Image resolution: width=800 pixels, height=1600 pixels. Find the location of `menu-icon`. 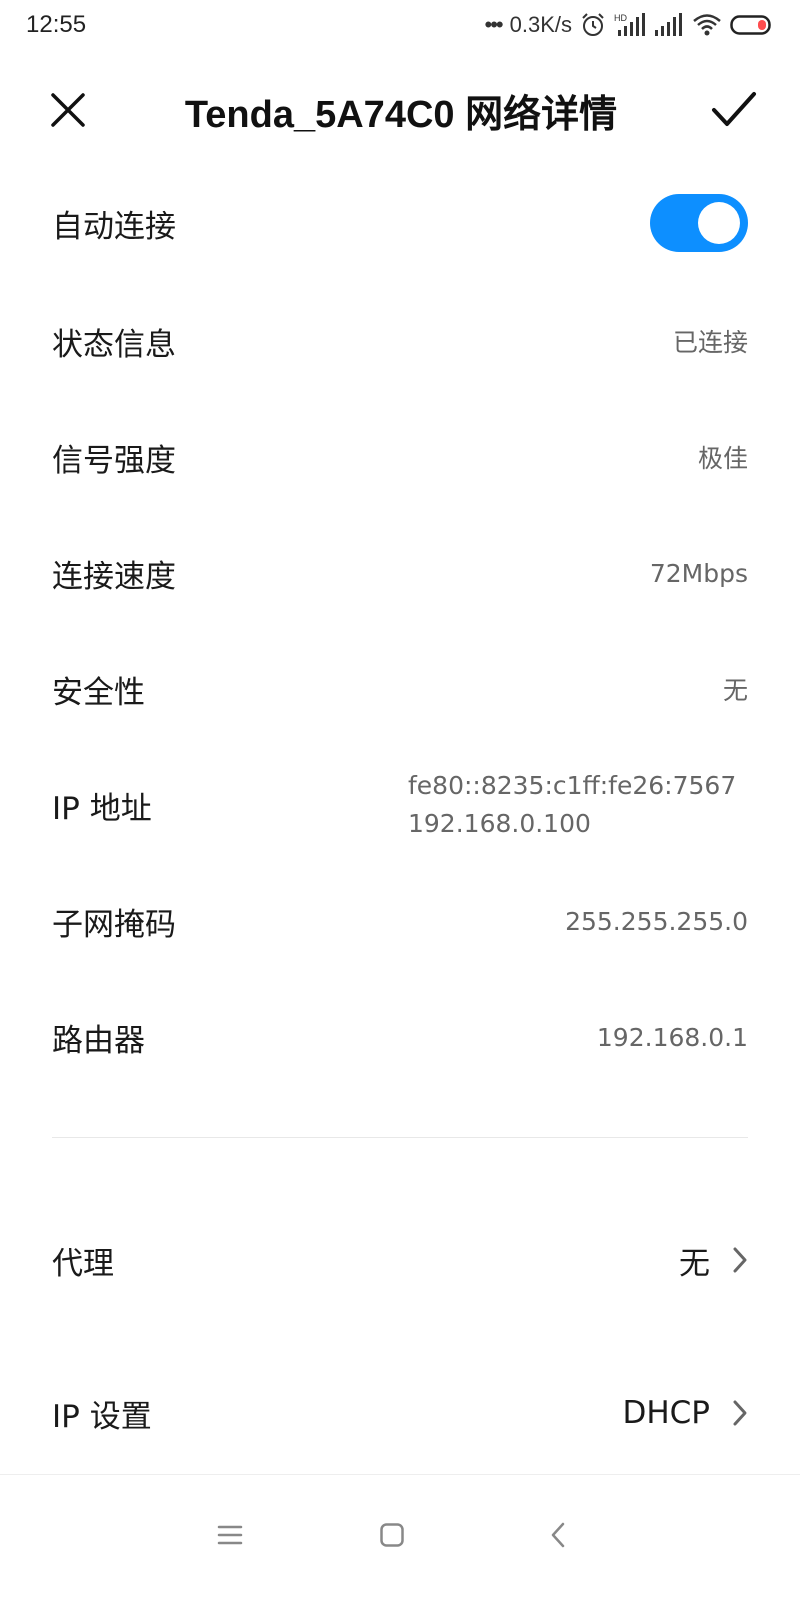

menu-icon is located at coordinates (230, 1535).